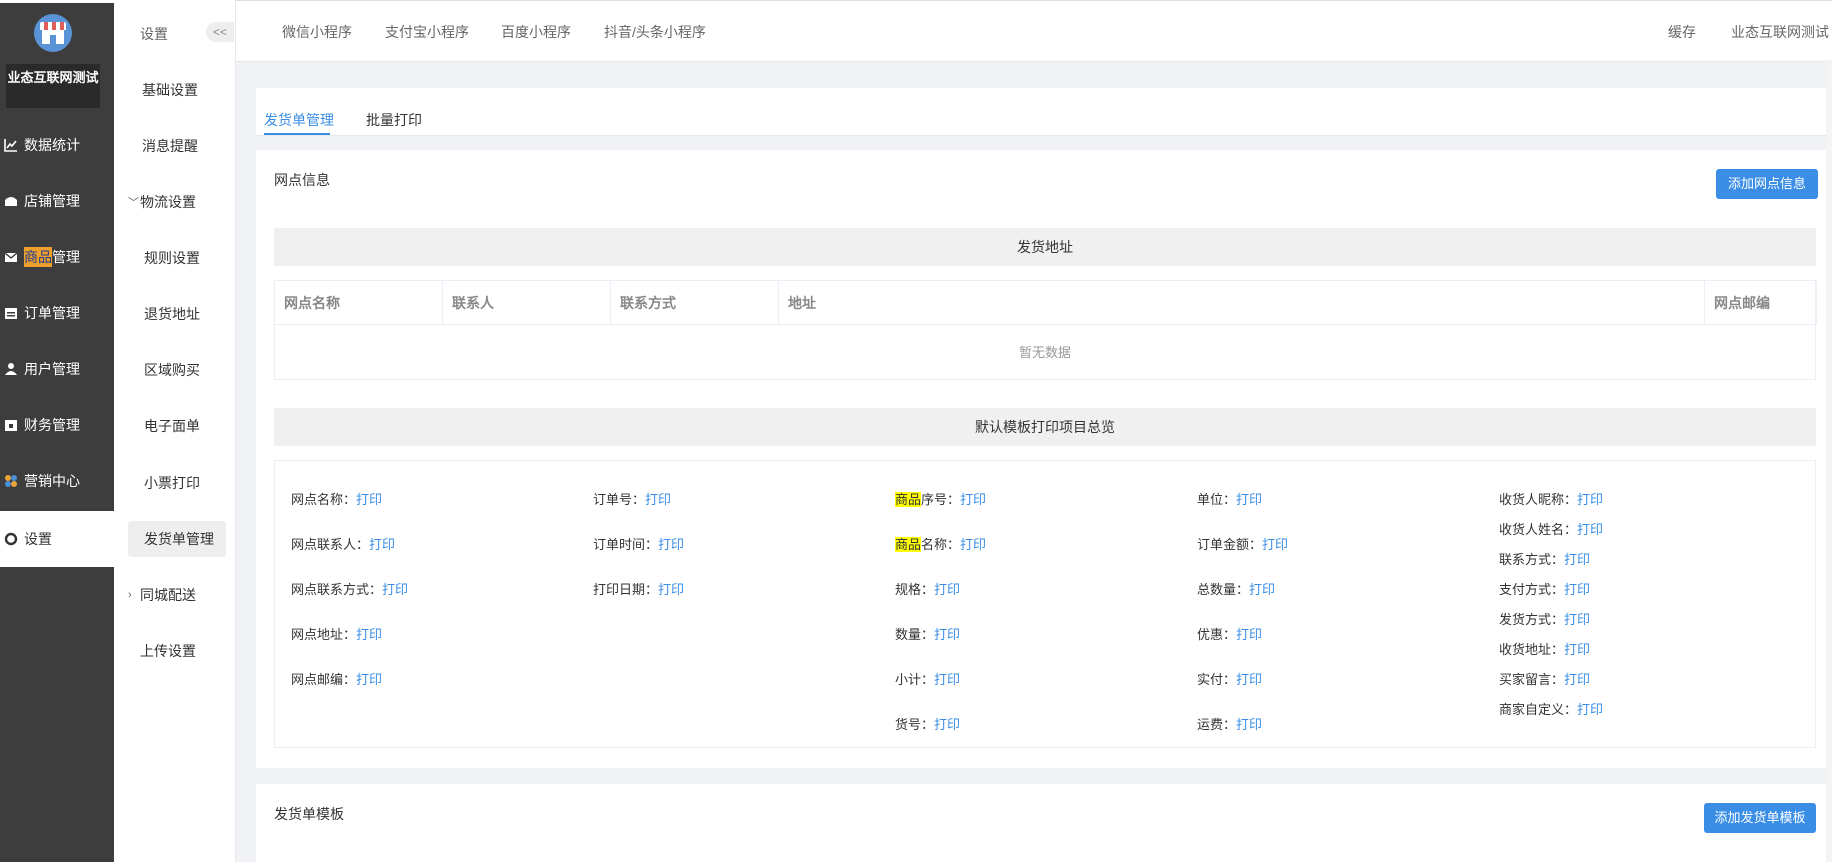 The image size is (1832, 862). What do you see at coordinates (626, 589) in the screenshot?
I see `field-label: 打印日期：` at bounding box center [626, 589].